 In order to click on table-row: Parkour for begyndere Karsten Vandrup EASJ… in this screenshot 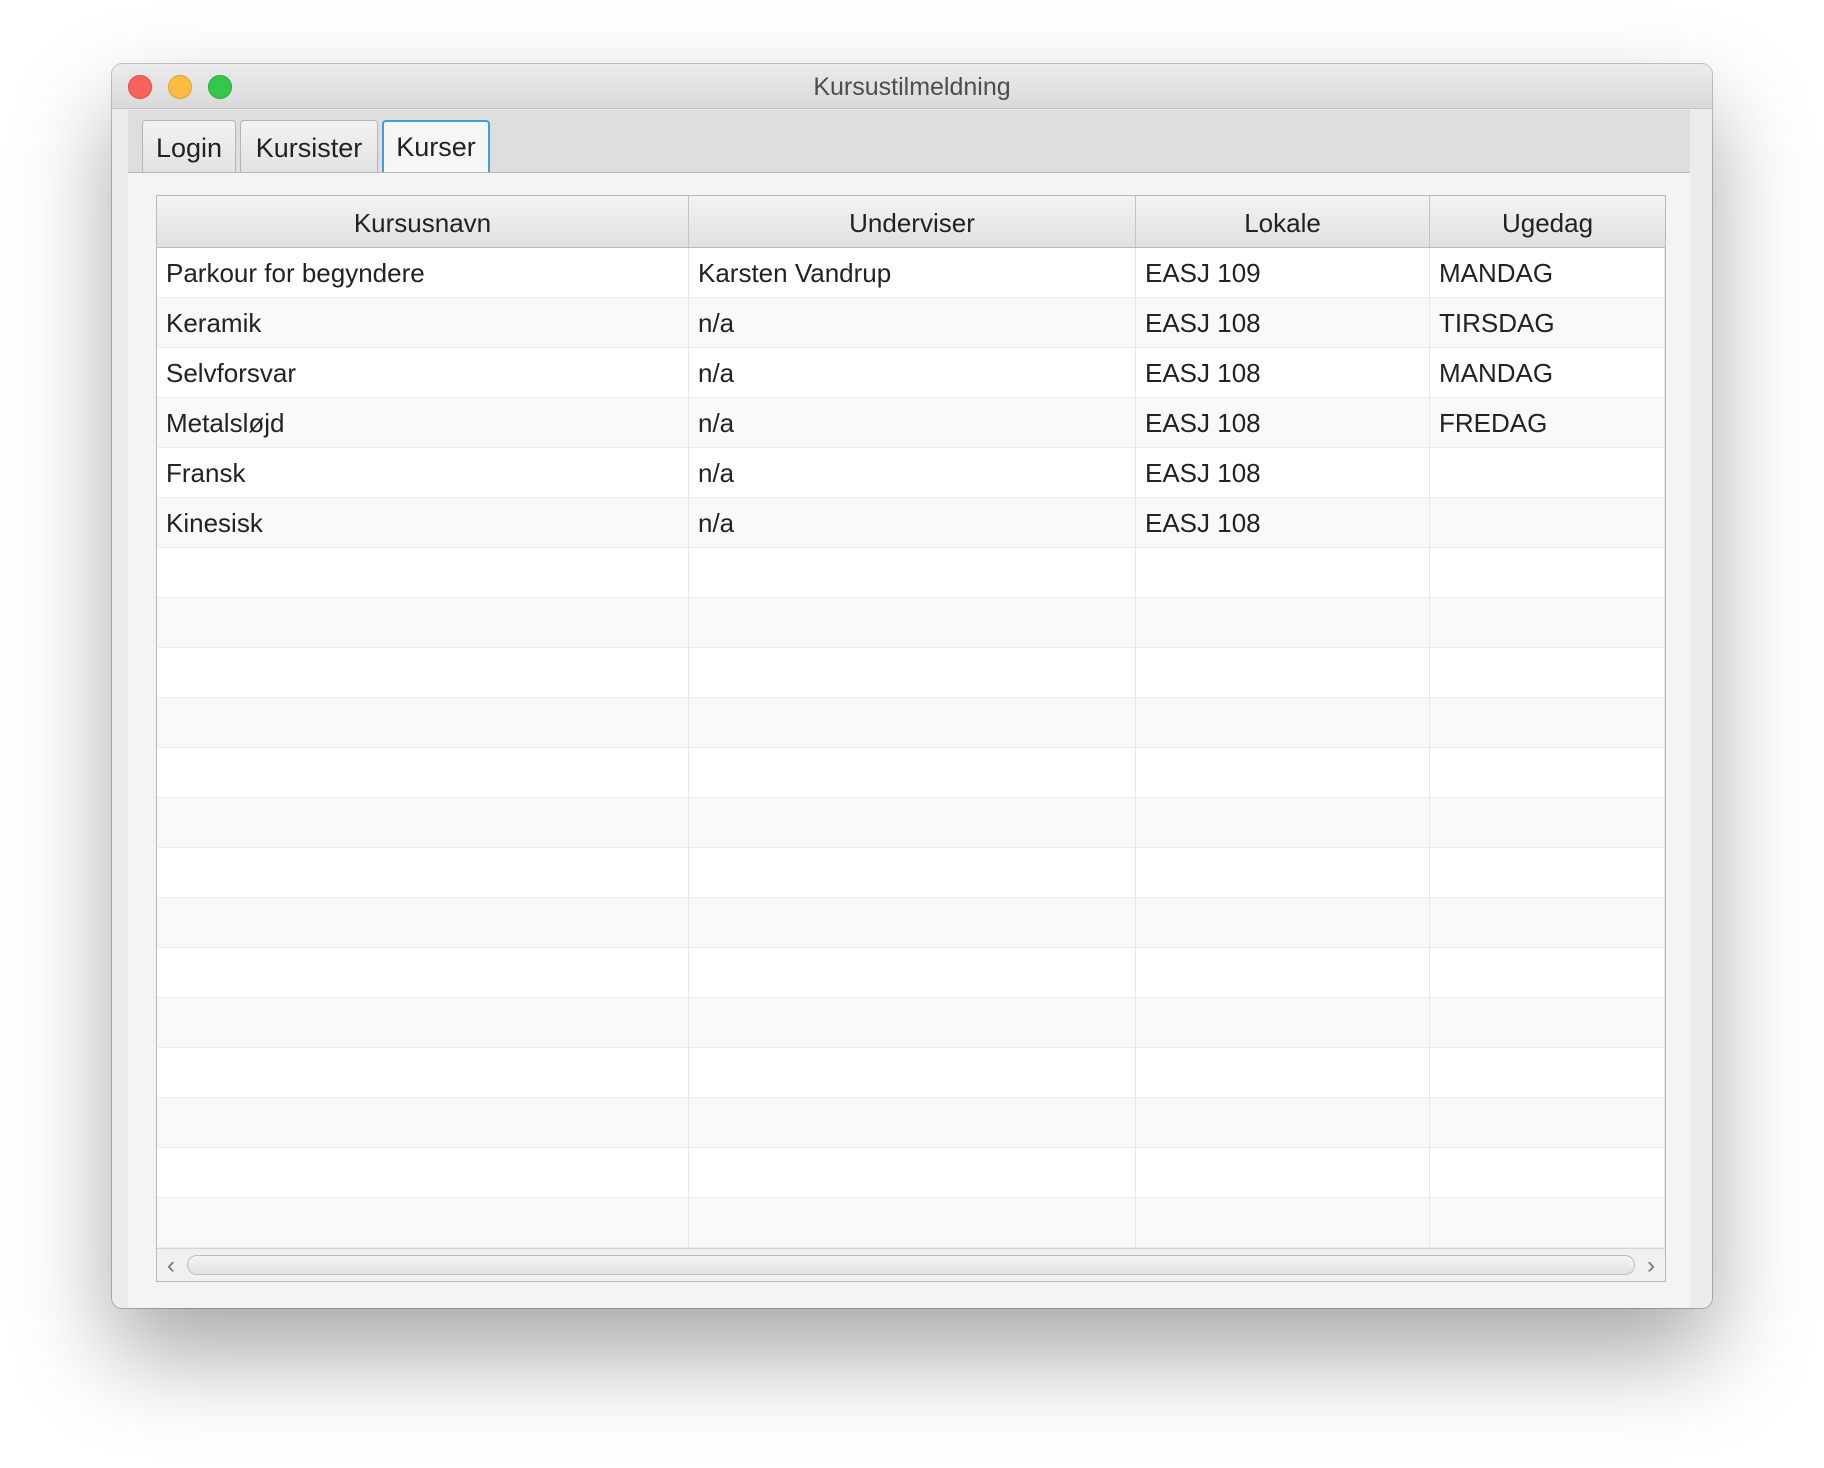, I will do `click(911, 273)`.